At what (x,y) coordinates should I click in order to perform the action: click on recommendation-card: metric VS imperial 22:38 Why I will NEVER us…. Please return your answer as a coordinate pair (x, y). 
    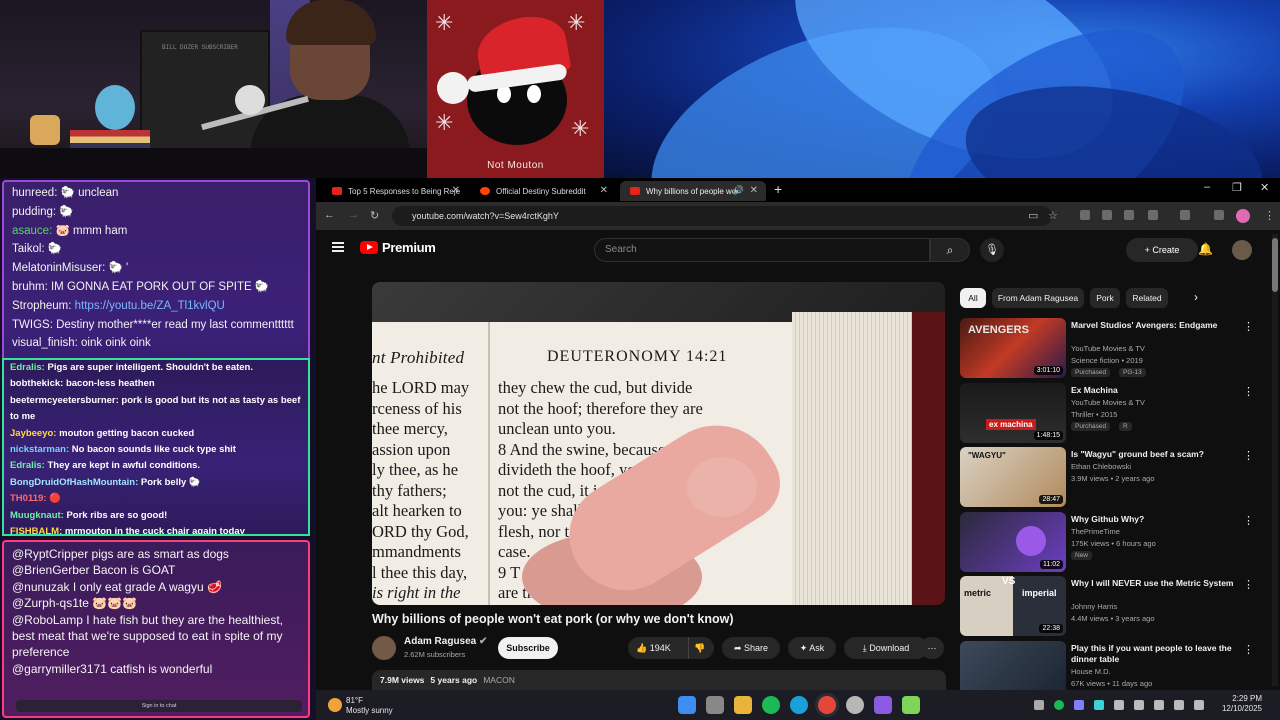
    Looking at the image, I should click on (1110, 606).